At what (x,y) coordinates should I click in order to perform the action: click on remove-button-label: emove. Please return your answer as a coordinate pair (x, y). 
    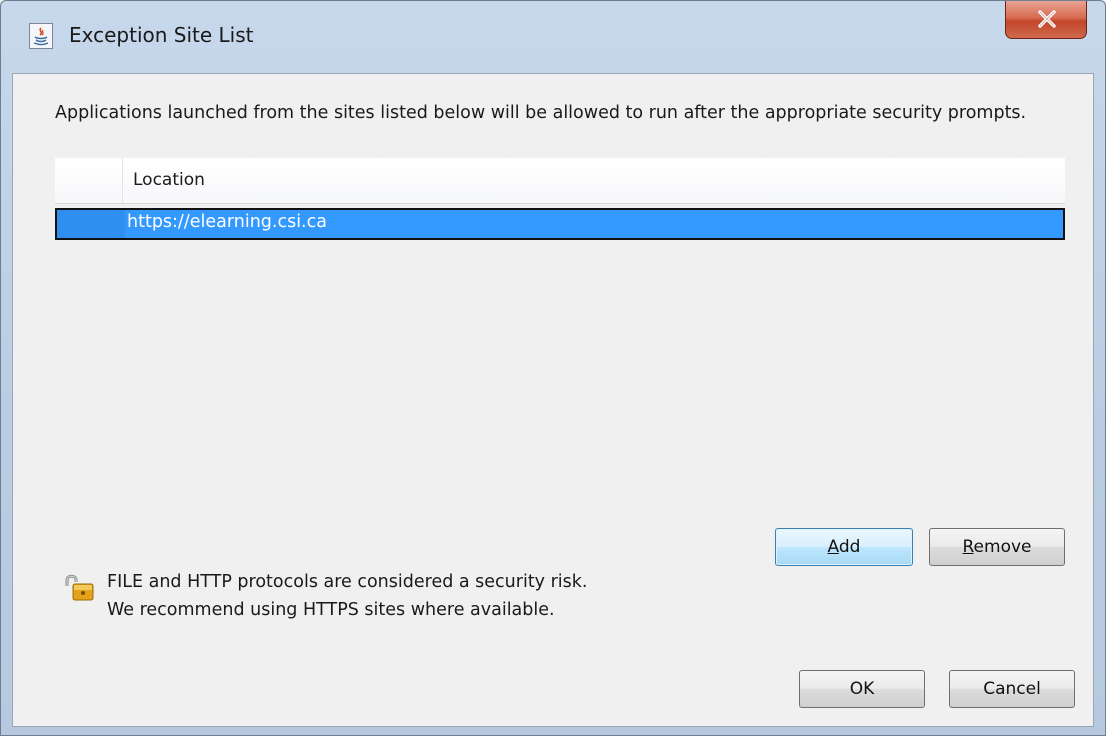
    Looking at the image, I should click on (1002, 547).